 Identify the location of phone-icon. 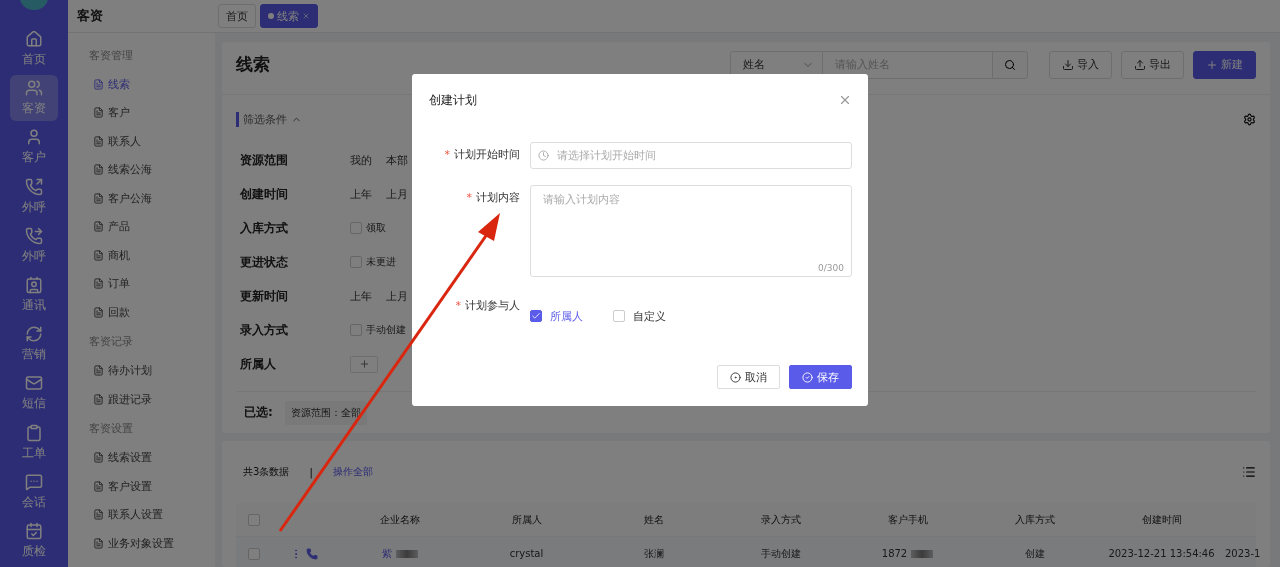
(311, 553).